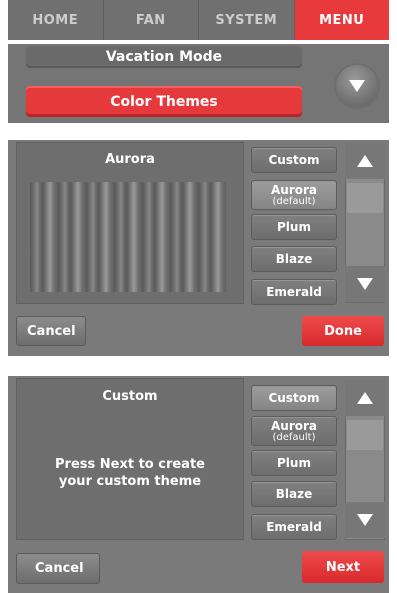 This screenshot has height=593, width=397. I want to click on tab-fan: FAN, so click(151, 20).